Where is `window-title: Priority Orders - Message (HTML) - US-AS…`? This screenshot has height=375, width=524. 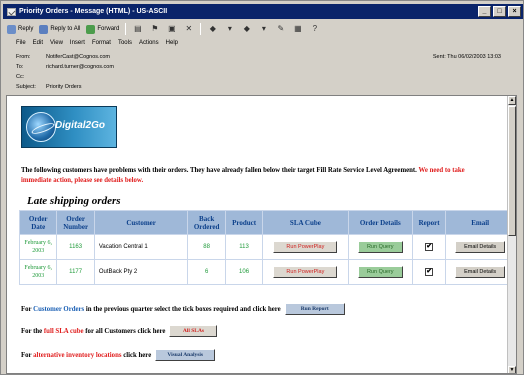
window-title: Priority Orders - Message (HTML) - US-AS… is located at coordinates (93, 11).